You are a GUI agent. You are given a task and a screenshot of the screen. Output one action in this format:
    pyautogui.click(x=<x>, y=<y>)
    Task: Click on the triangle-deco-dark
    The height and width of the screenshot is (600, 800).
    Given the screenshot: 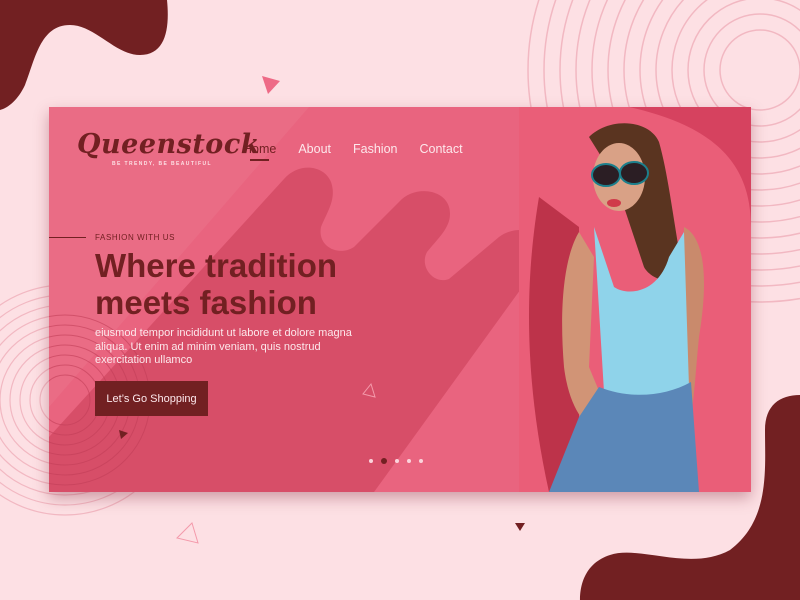 What is the action you would take?
    pyautogui.click(x=520, y=527)
    